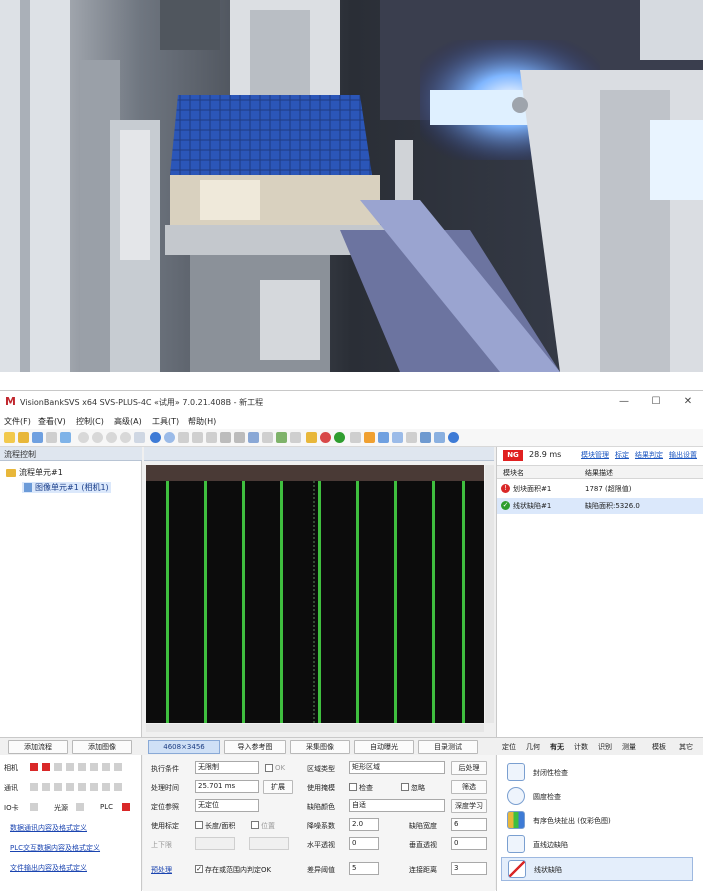 The height and width of the screenshot is (891, 703). I want to click on calib-length-checkbox, so click(199, 825).